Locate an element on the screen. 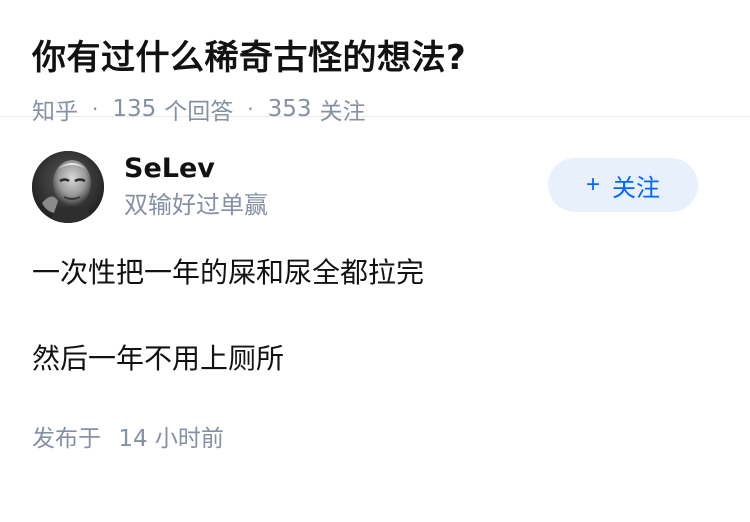 Image resolution: width=750 pixels, height=522 pixels. follower-count: 353 is located at coordinates (289, 109).